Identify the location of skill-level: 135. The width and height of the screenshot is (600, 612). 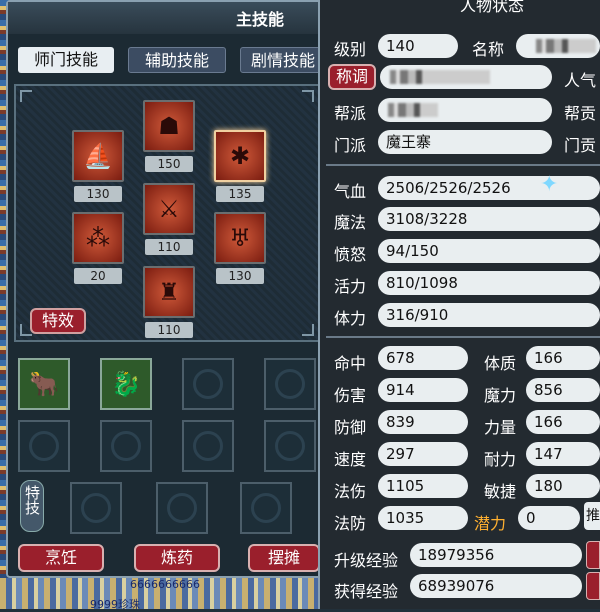
(240, 194).